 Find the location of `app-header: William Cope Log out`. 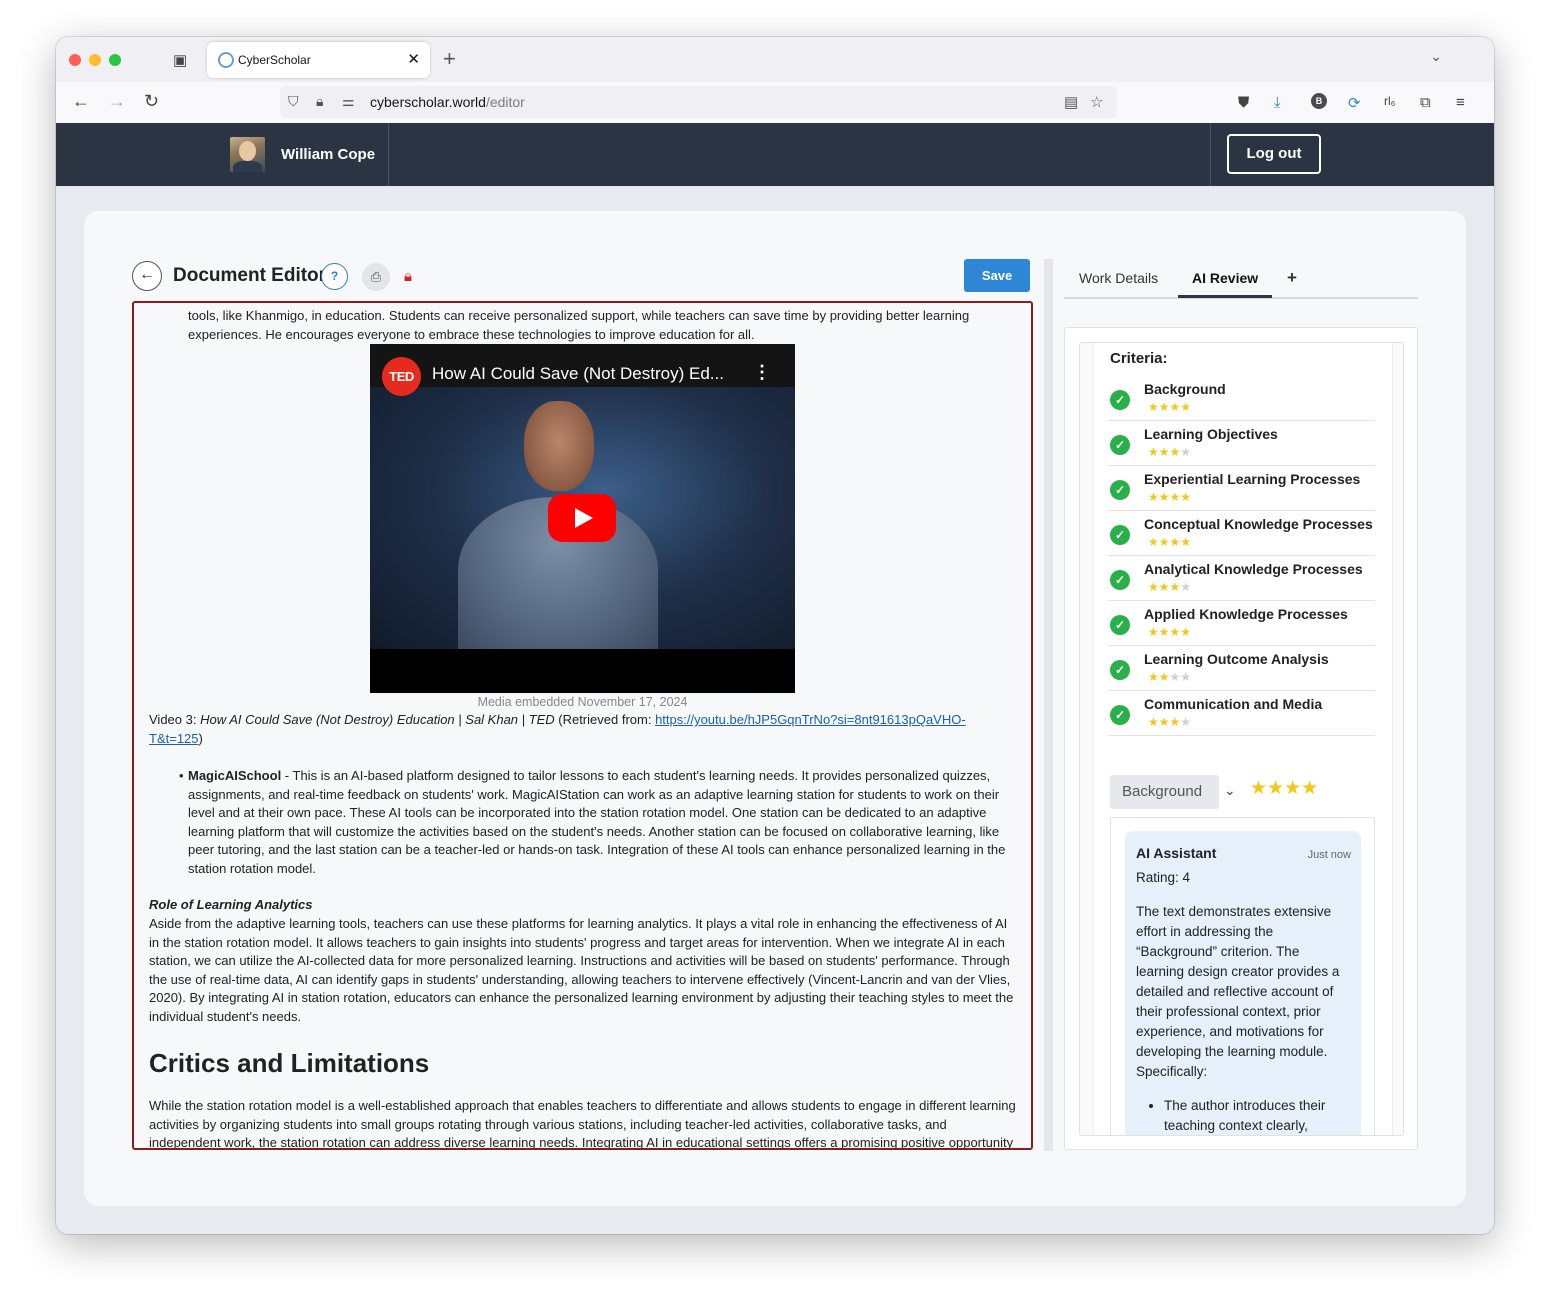

app-header: William Cope Log out is located at coordinates (775, 154).